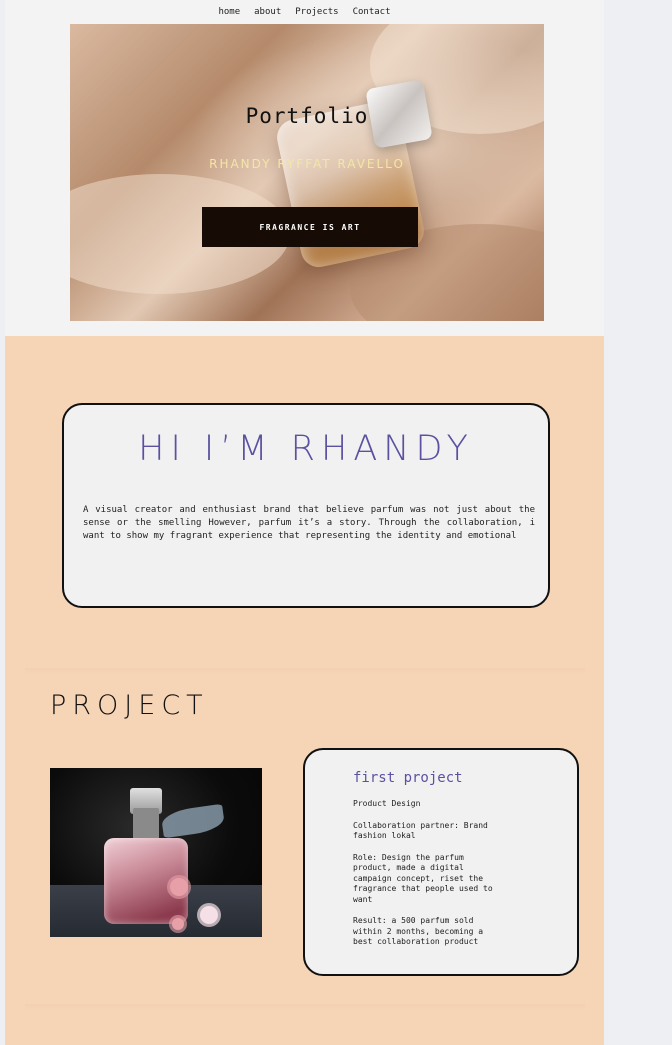 This screenshot has height=1045, width=672. Describe the element at coordinates (129, 705) in the screenshot. I see `project-heading: PROJECT` at that location.